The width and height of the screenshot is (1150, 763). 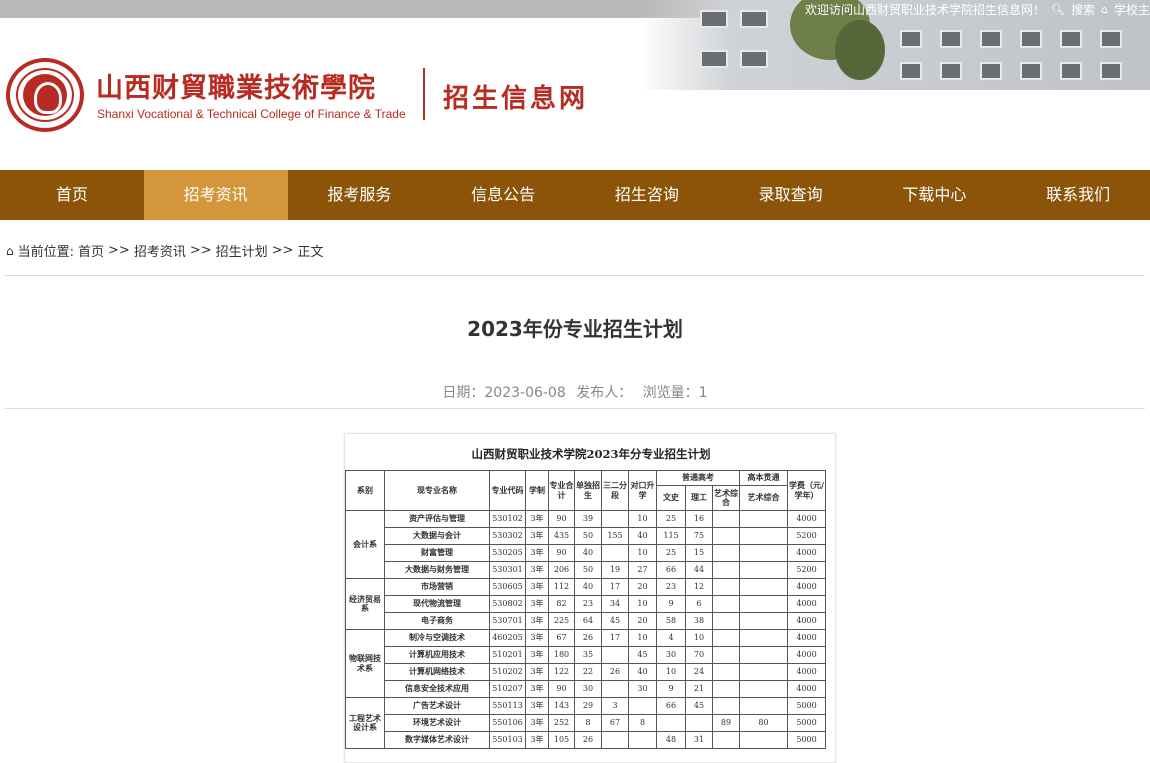 I want to click on major-cell: 广告艺术设计, so click(x=437, y=706).